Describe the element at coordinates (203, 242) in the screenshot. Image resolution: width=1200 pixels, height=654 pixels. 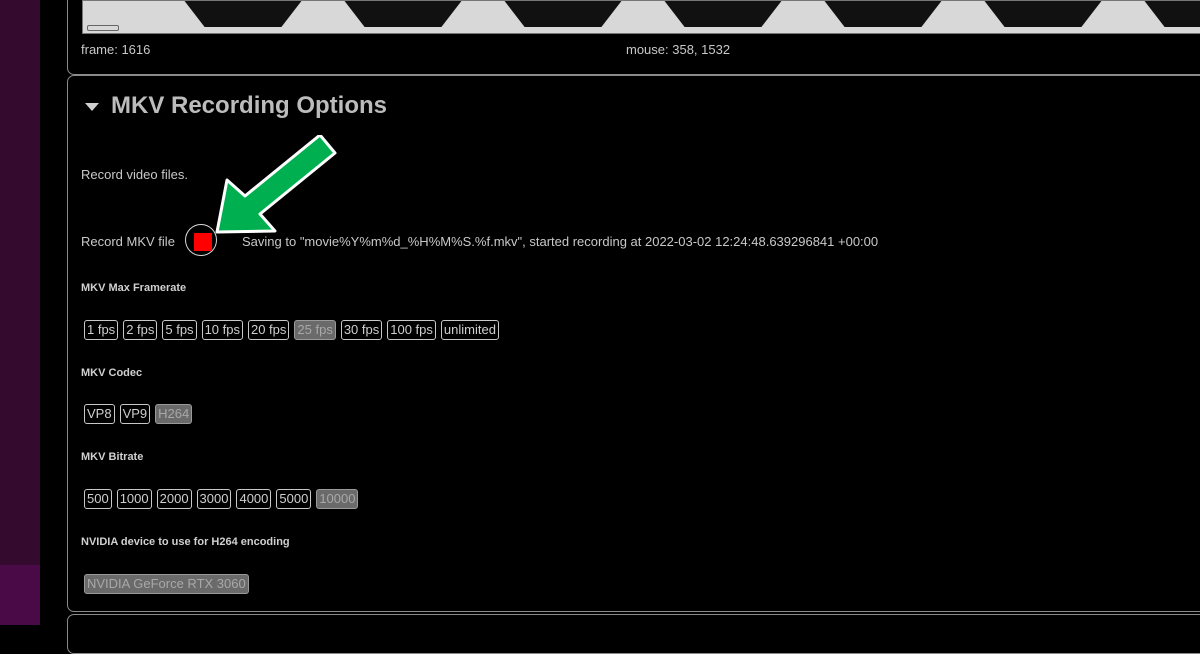
I see `record-stop-icon` at that location.